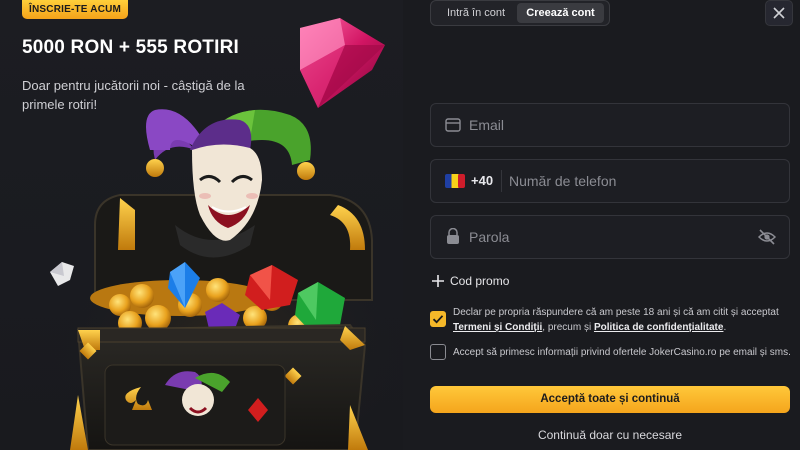  I want to click on email-field: Email, so click(610, 125).